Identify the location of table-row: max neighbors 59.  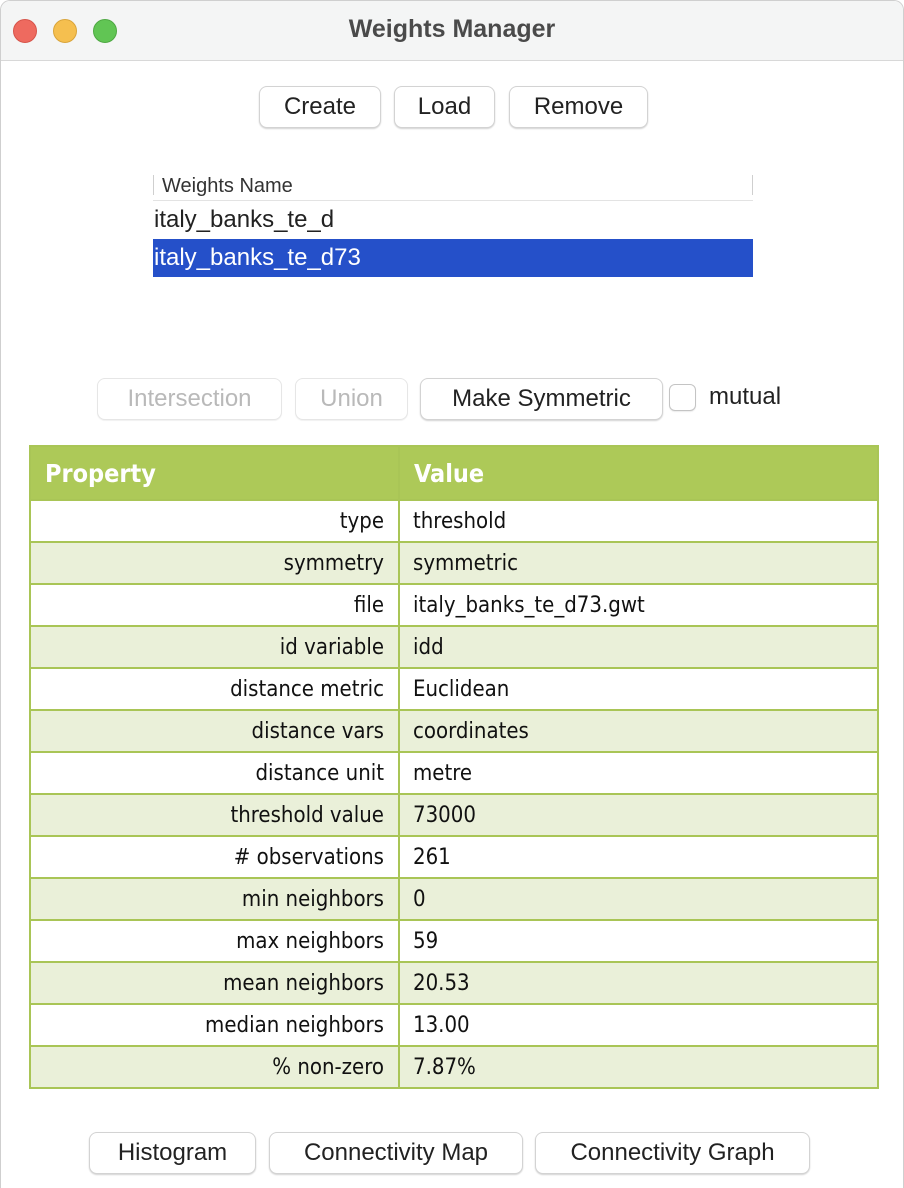
(454, 941).